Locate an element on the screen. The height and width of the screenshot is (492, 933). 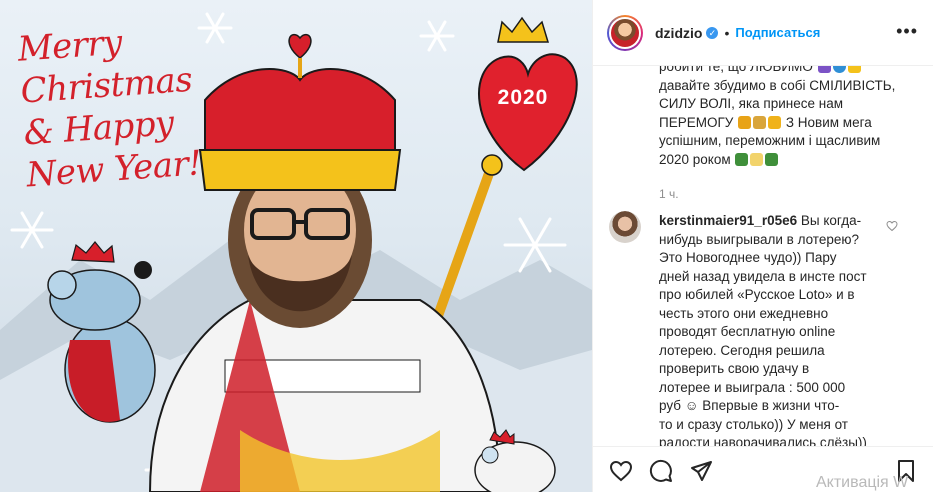
comment-line: радости наворачивались слёзы)) is located at coordinates (763, 440).